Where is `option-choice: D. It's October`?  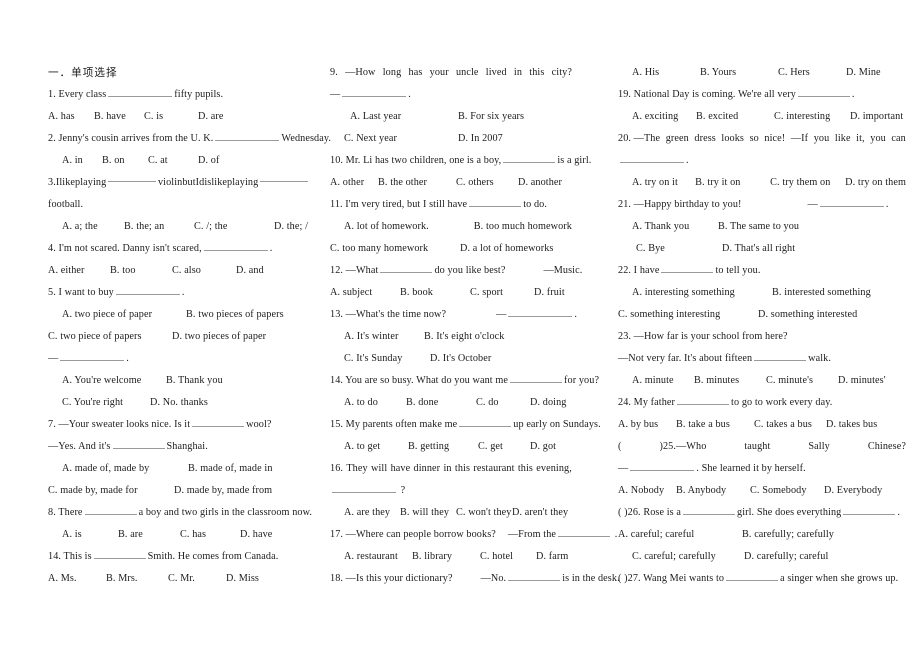 option-choice: D. It's October is located at coordinates (460, 359).